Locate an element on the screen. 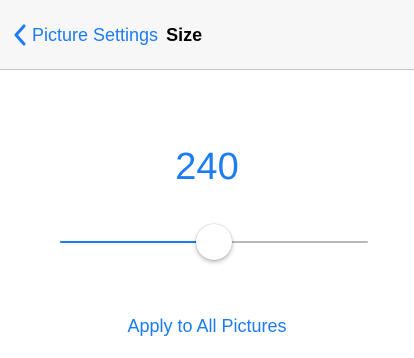 The height and width of the screenshot is (358, 414). slider-track-fill is located at coordinates (137, 242).